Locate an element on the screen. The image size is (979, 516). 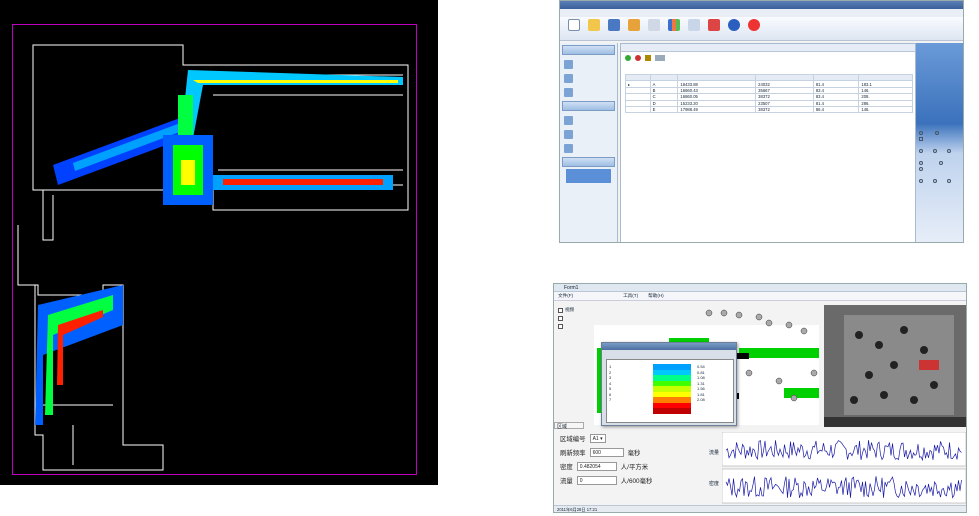
flow-chart-label: 流量 is located at coordinates (714, 453).